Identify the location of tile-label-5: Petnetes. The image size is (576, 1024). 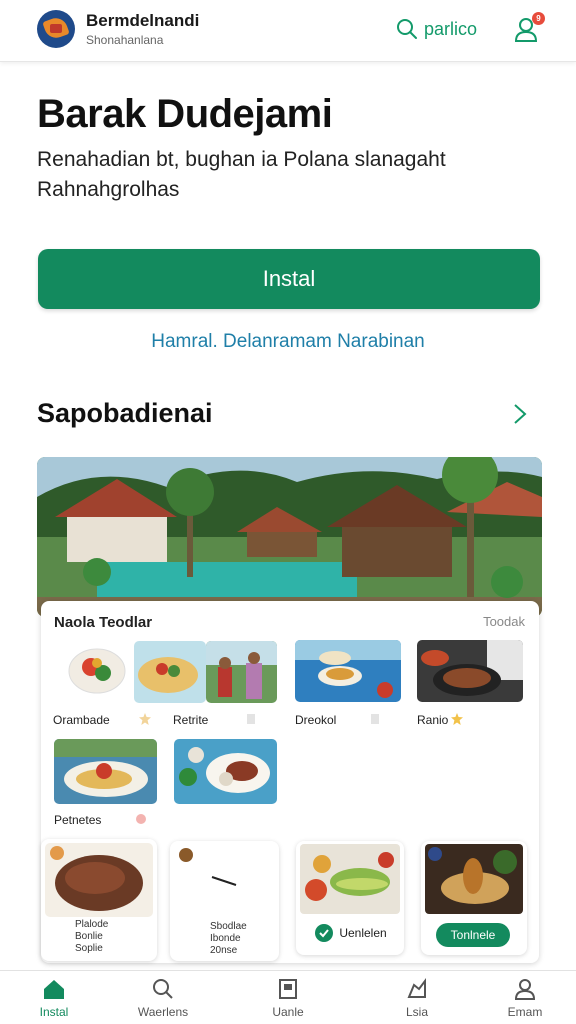
(78, 820).